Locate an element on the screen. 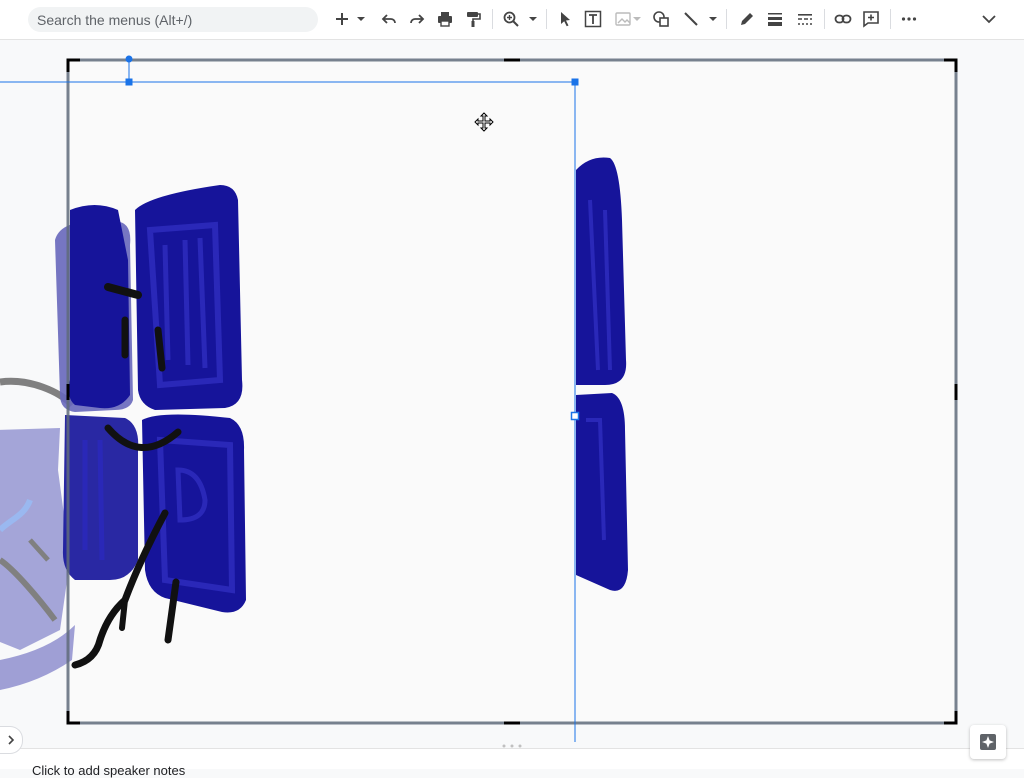 Image resolution: width=1024 pixels, height=778 pixels. explore-icon is located at coordinates (988, 742).